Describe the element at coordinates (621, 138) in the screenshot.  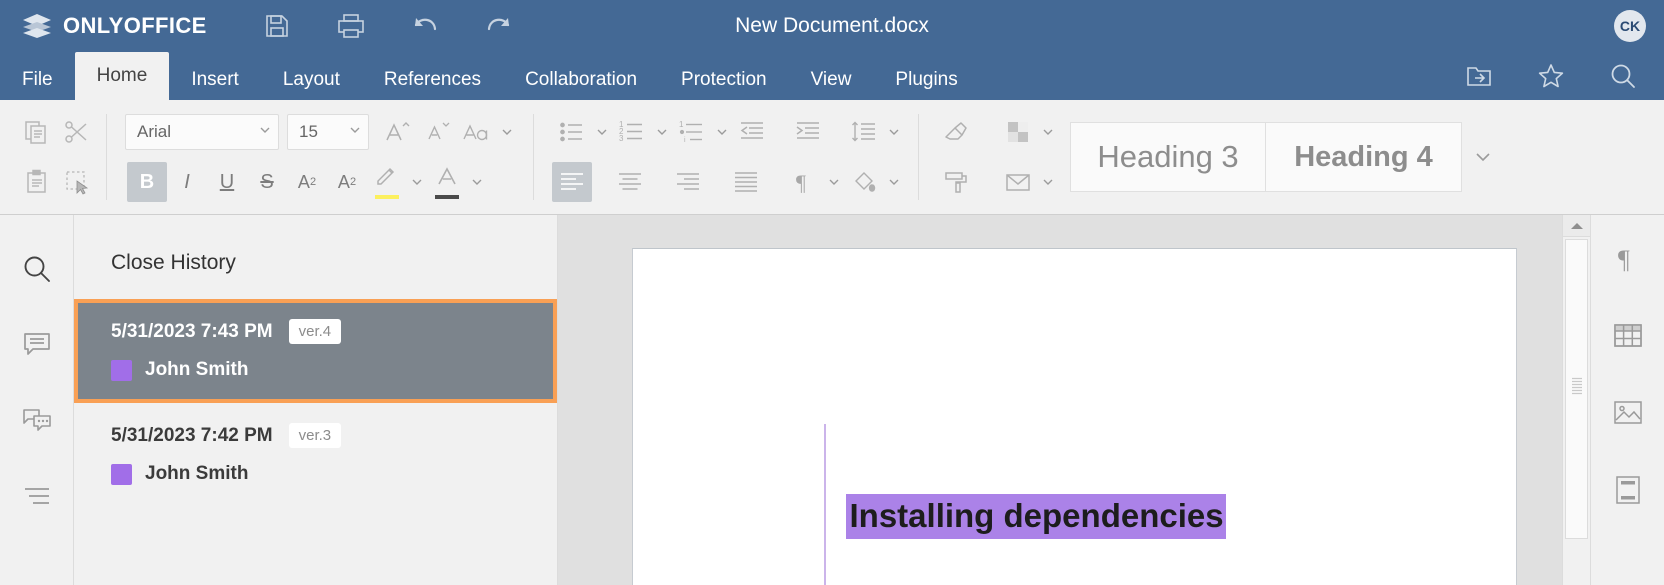
I see `svg-text: 3` at that location.